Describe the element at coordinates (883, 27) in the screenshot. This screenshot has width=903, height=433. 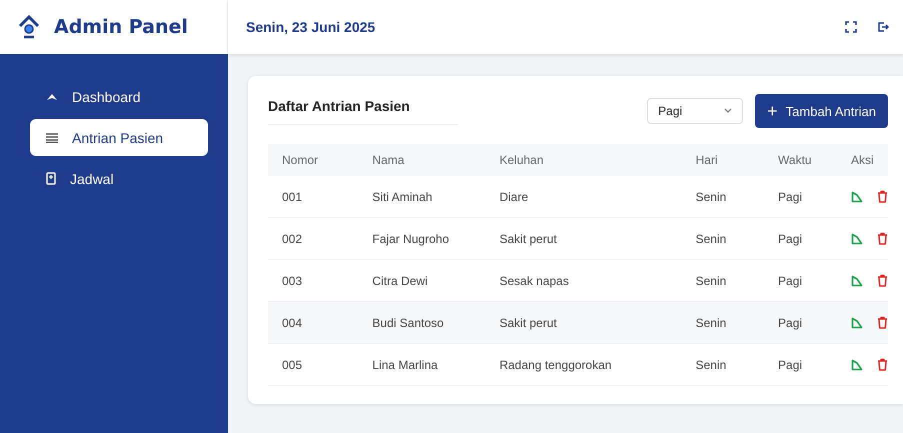
I see `logout-icon` at that location.